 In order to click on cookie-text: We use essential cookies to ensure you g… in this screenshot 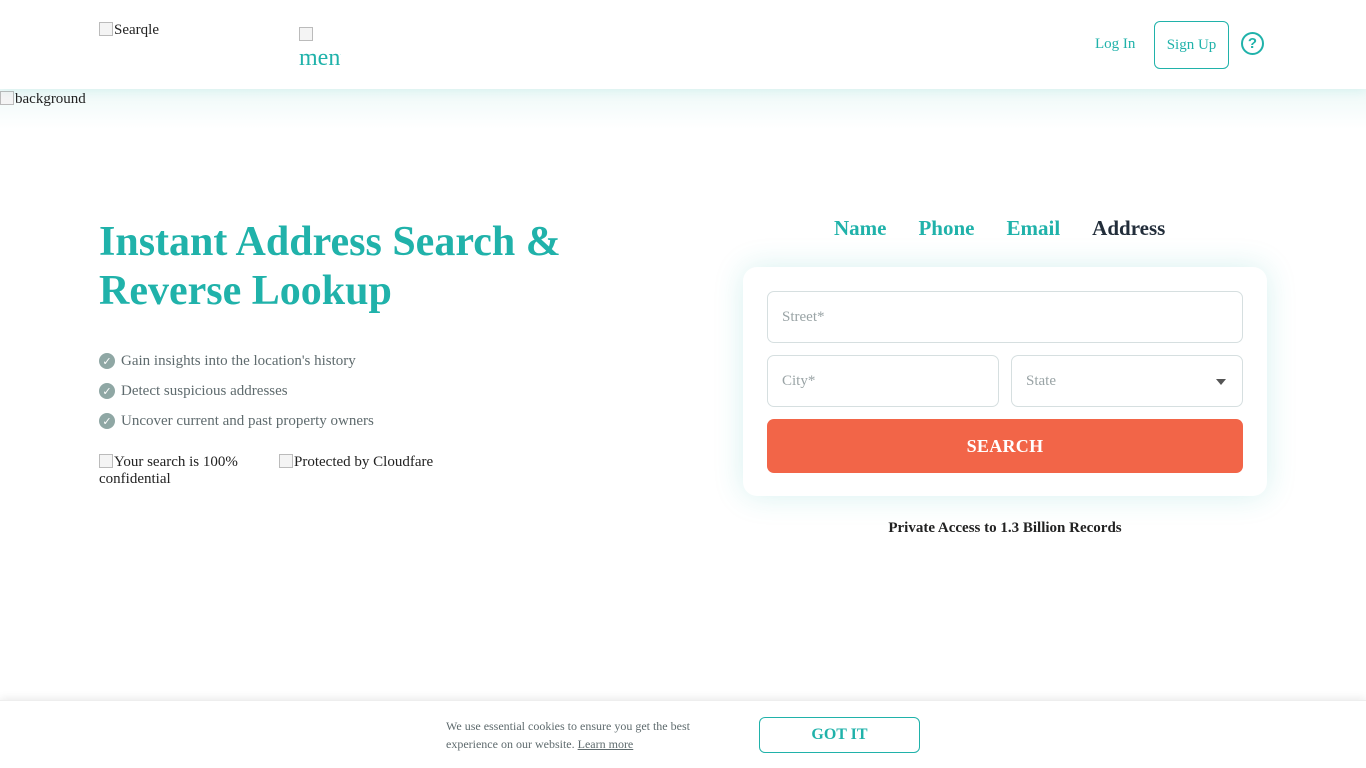, I will do `click(576, 735)`.